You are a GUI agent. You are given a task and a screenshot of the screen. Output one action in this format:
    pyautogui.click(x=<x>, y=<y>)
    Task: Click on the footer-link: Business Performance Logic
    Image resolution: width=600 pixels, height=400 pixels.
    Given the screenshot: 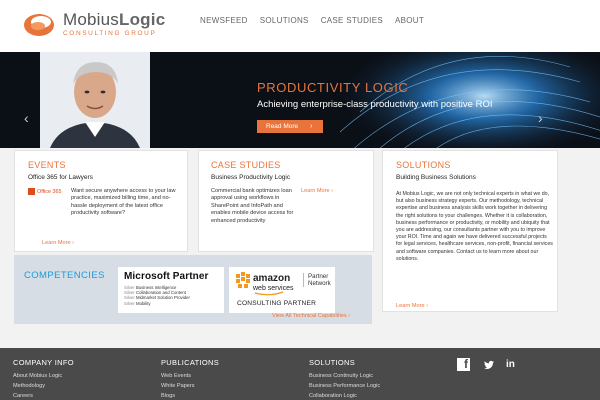 What is the action you would take?
    pyautogui.click(x=344, y=386)
    